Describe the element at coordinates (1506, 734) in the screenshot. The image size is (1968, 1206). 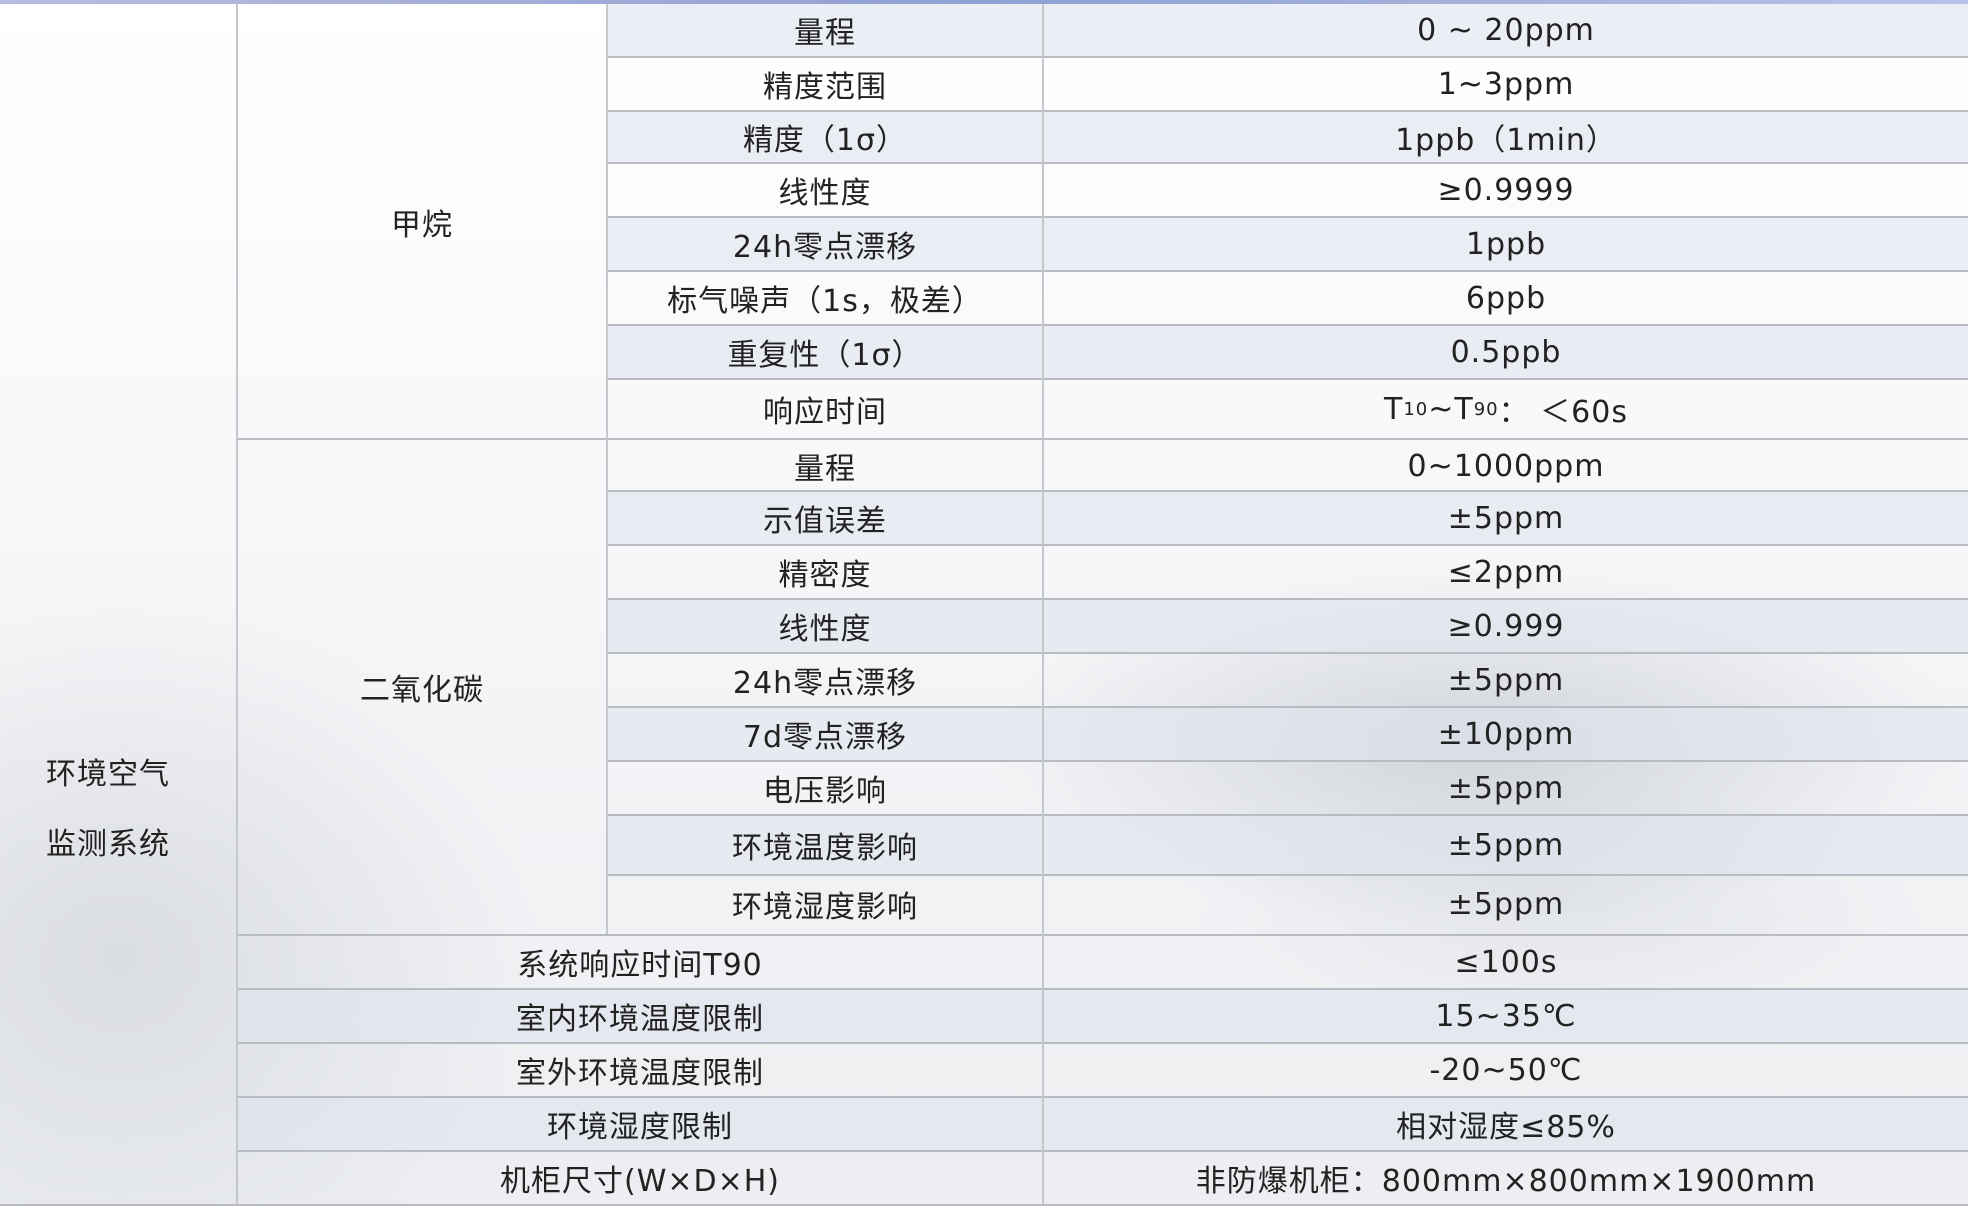
I see `co2-value-cell: ±10ppm` at that location.